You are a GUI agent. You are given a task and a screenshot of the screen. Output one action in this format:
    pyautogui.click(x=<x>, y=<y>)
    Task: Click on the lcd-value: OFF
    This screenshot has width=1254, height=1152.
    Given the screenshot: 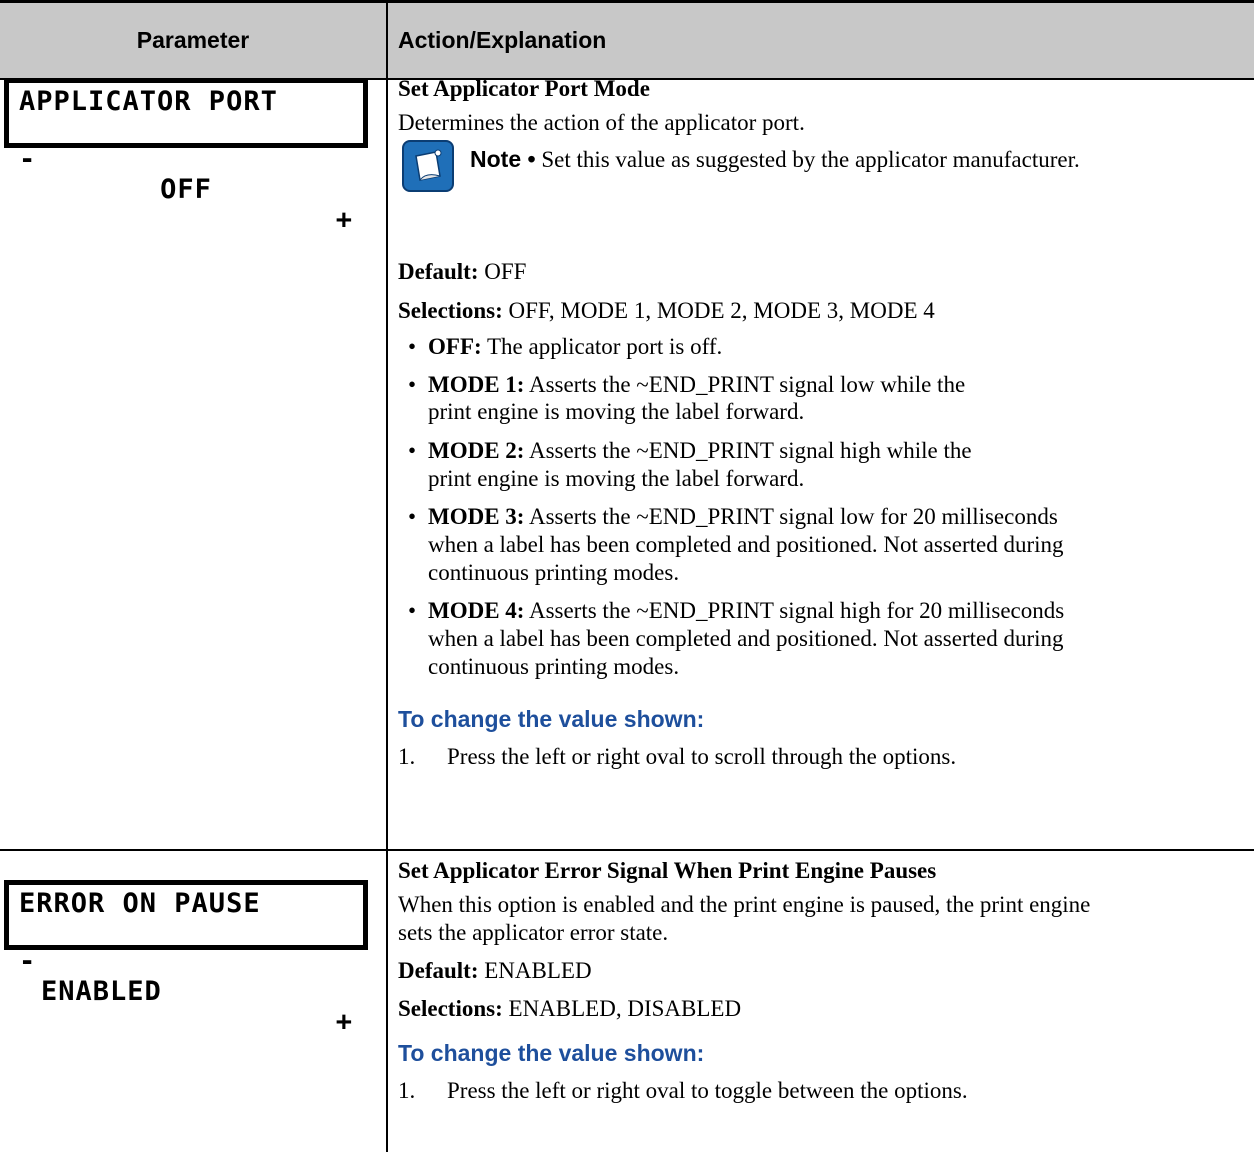 What is the action you would take?
    pyautogui.click(x=186, y=189)
    